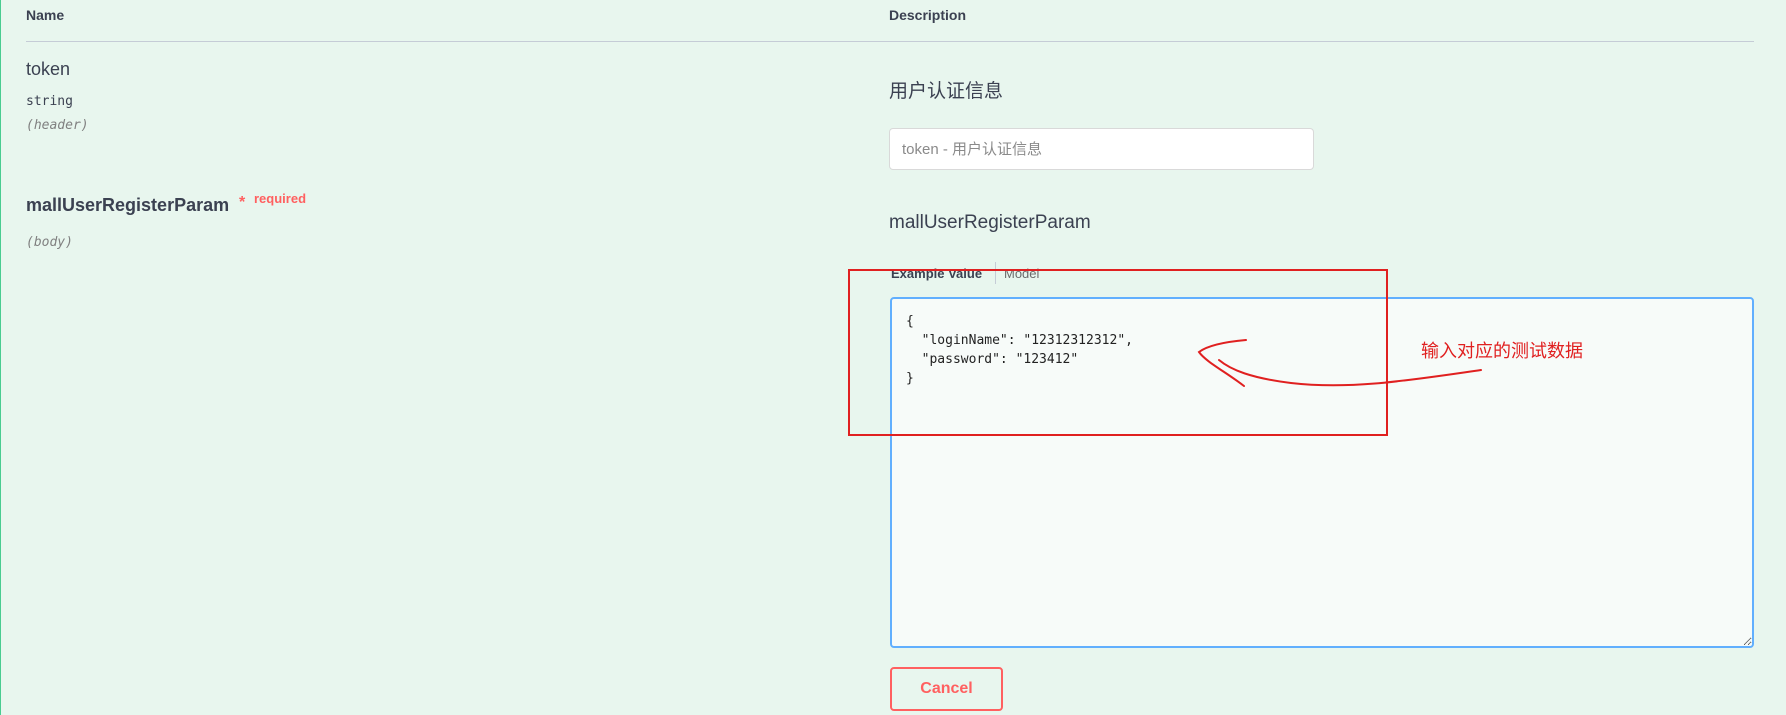  I want to click on param-location-token: (header), so click(57, 125).